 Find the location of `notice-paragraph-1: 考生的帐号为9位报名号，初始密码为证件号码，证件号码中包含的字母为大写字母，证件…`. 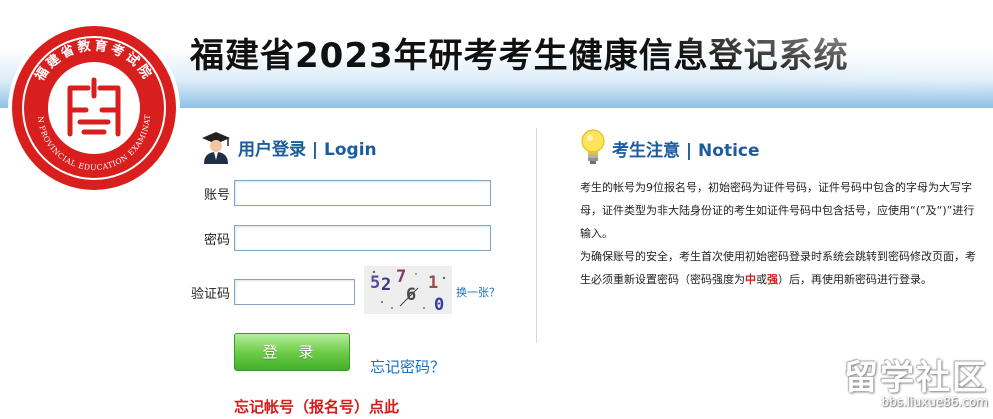

notice-paragraph-1: 考生的帐号为9位报名号，初始密码为证件号码，证件号码中包含的字母为大写字母，证件… is located at coordinates (777, 210).